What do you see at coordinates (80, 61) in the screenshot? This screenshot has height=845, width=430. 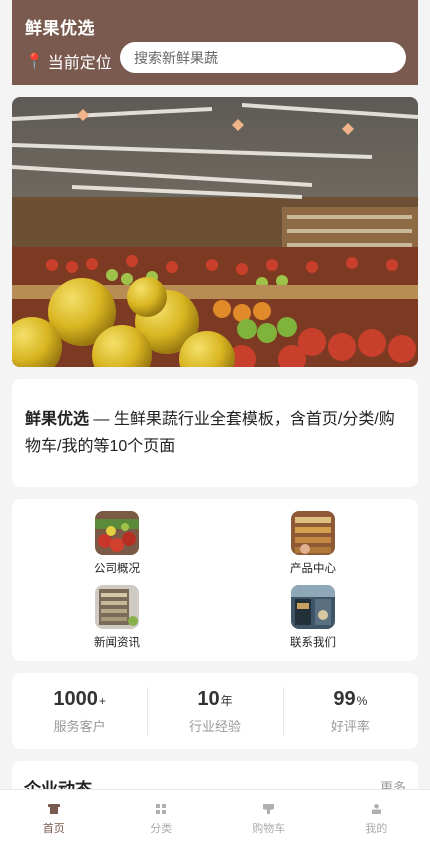 I see `location-label: 当前定位` at bounding box center [80, 61].